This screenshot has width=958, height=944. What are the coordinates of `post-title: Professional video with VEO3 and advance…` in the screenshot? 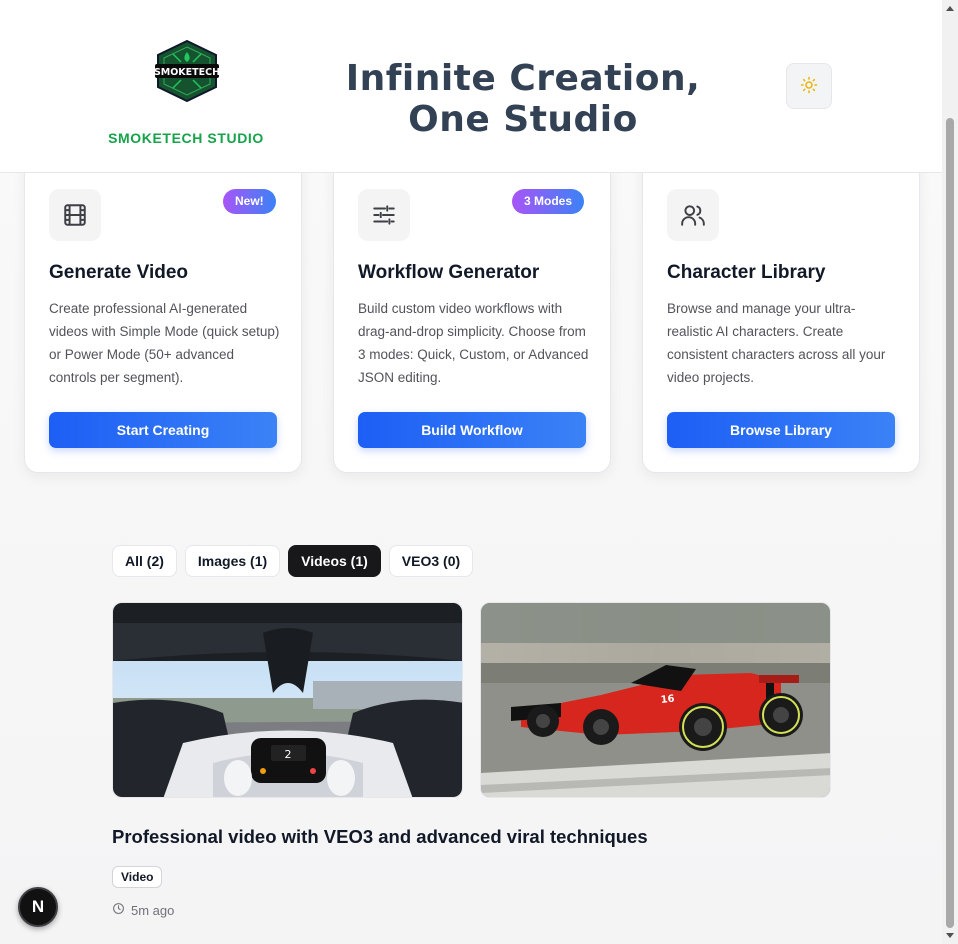 It's located at (380, 836).